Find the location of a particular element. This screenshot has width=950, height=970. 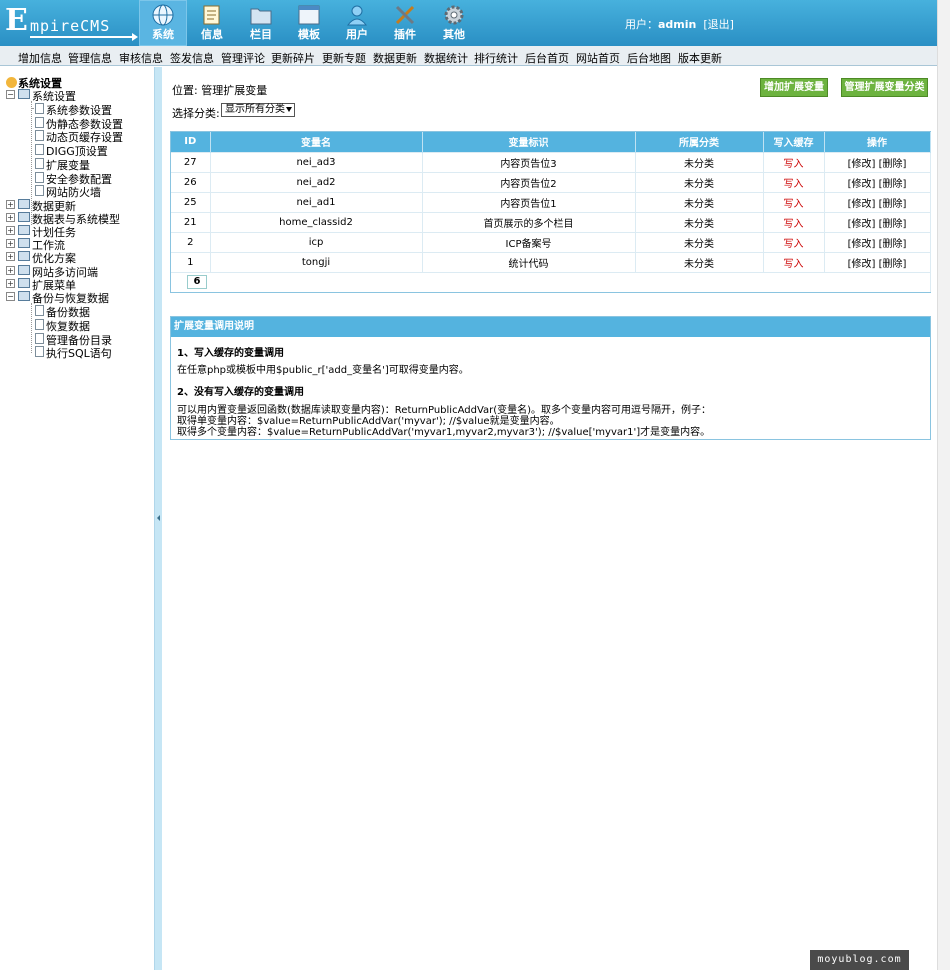

menu-item: 管理评论 is located at coordinates (243, 58).